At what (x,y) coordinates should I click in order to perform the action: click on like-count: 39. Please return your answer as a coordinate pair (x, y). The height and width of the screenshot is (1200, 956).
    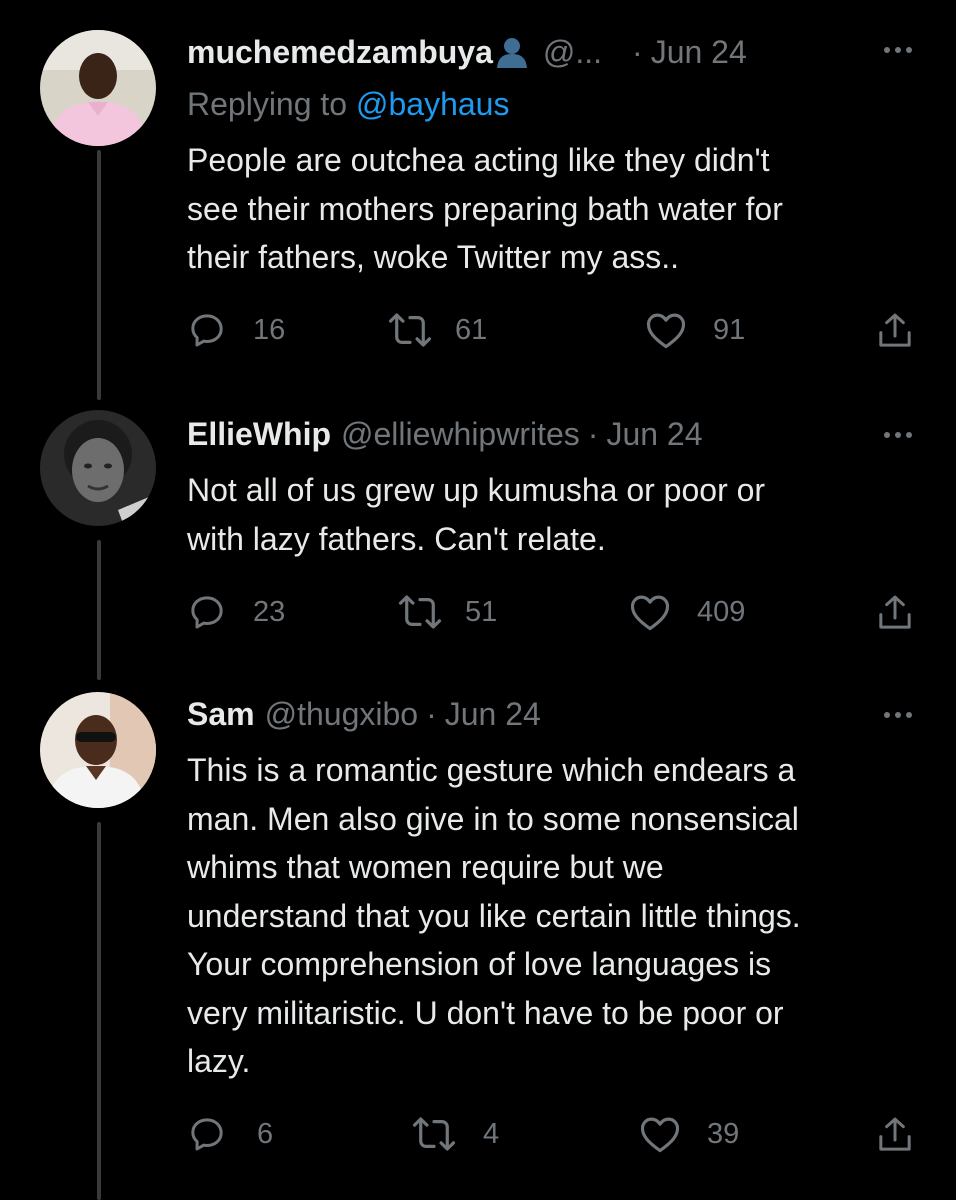
    Looking at the image, I should click on (723, 1133).